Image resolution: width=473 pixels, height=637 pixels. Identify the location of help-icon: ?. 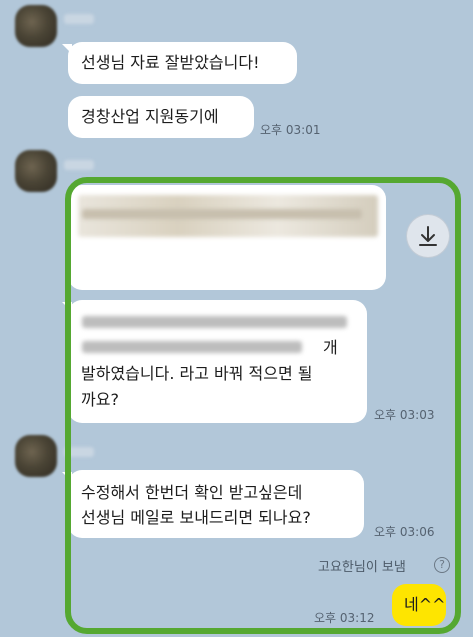
(442, 565).